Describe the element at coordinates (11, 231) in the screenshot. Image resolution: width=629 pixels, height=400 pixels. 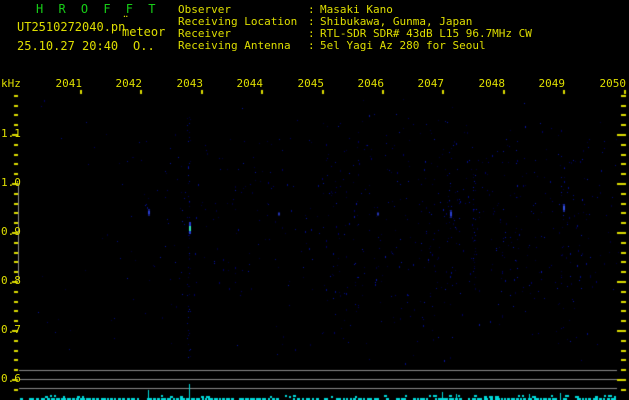
I see `freq-axis-label: 0.9` at that location.